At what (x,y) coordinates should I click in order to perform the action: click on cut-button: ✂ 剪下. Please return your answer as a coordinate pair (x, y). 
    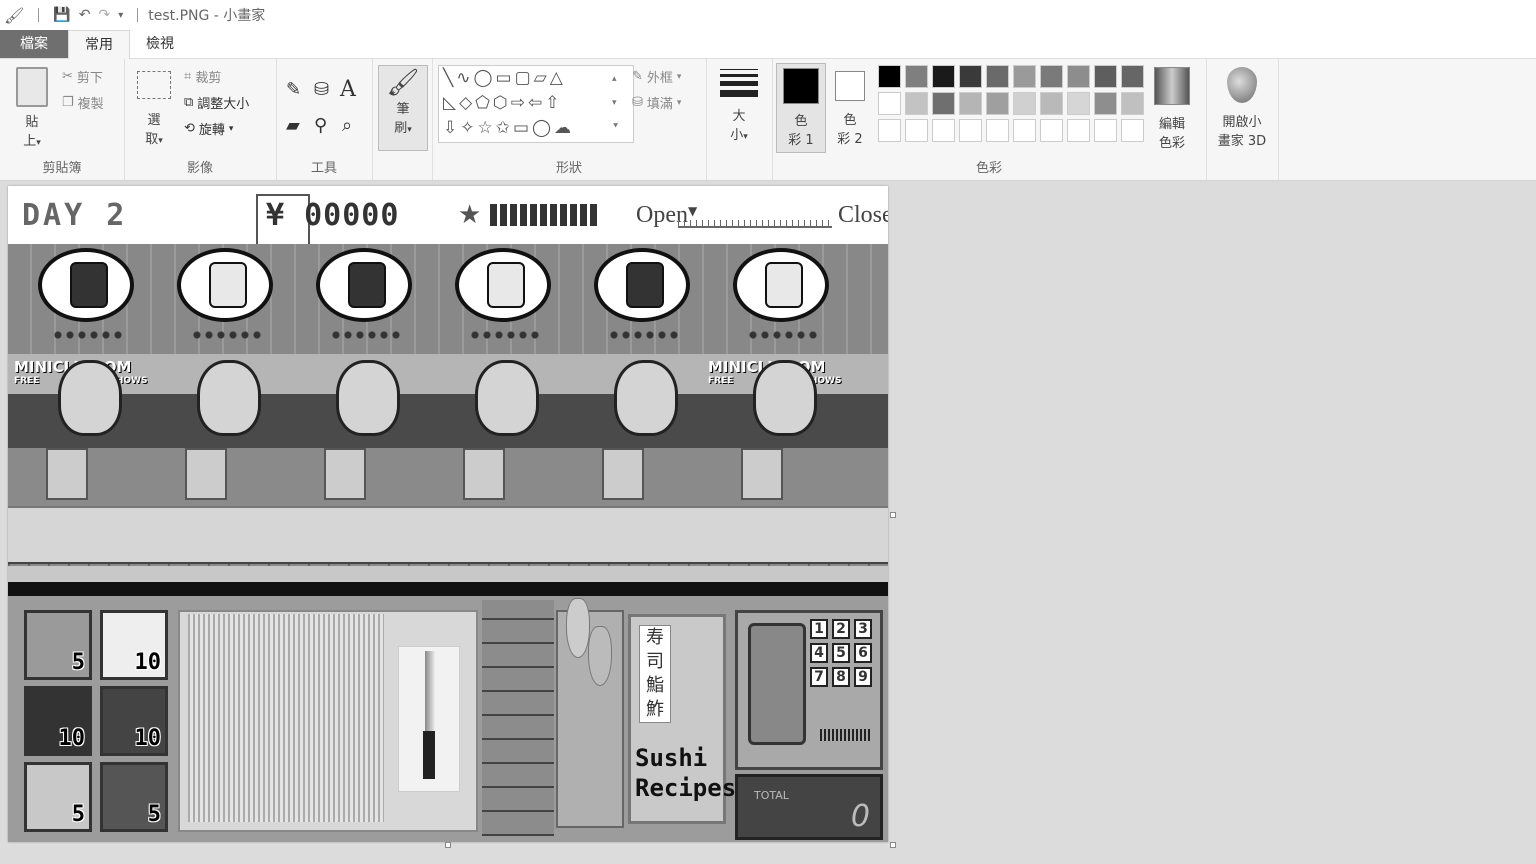
    Looking at the image, I should click on (82, 76).